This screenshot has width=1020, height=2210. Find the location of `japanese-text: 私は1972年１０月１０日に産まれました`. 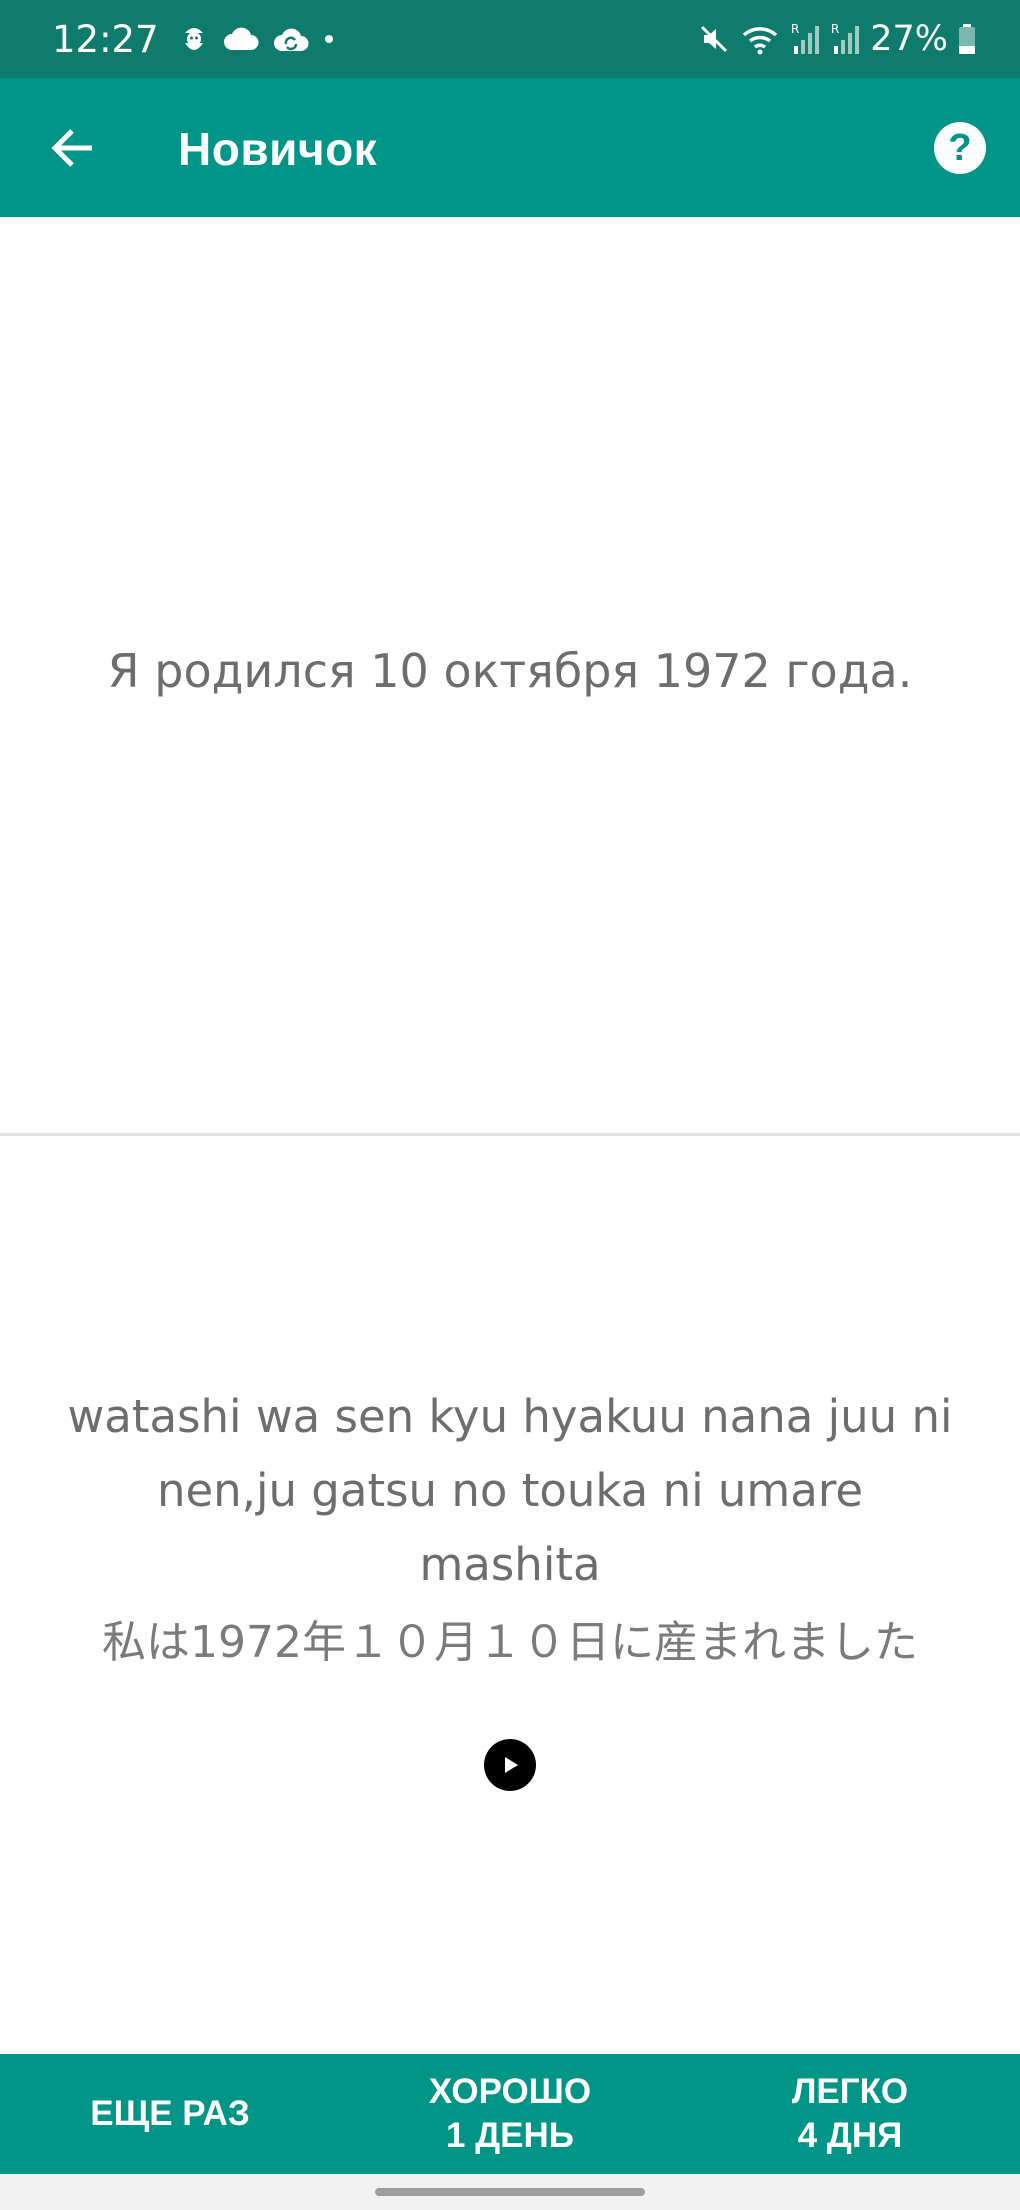

japanese-text: 私は1972年１０月１０日に産まれました is located at coordinates (510, 1642).